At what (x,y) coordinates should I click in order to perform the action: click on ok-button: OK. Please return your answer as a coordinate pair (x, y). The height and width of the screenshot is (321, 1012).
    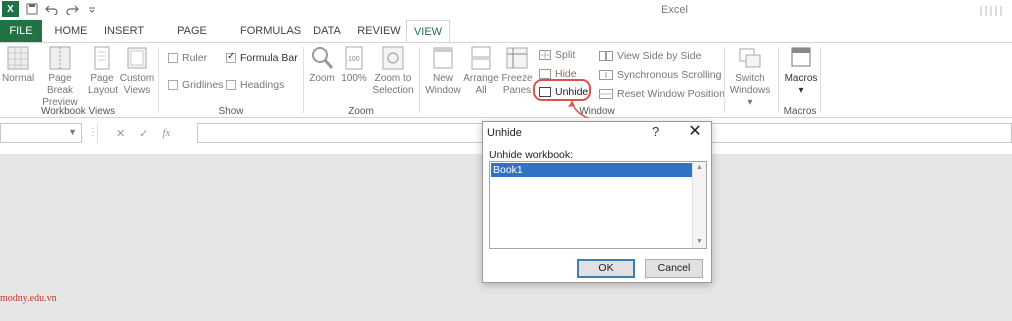
    Looking at the image, I should click on (606, 268).